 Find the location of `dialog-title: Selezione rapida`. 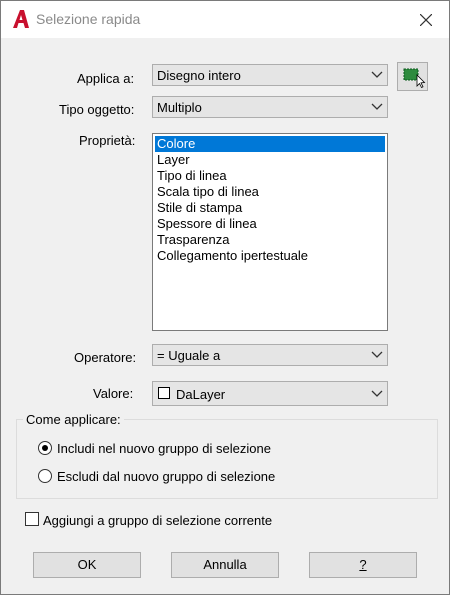

dialog-title: Selezione rapida is located at coordinates (88, 19).